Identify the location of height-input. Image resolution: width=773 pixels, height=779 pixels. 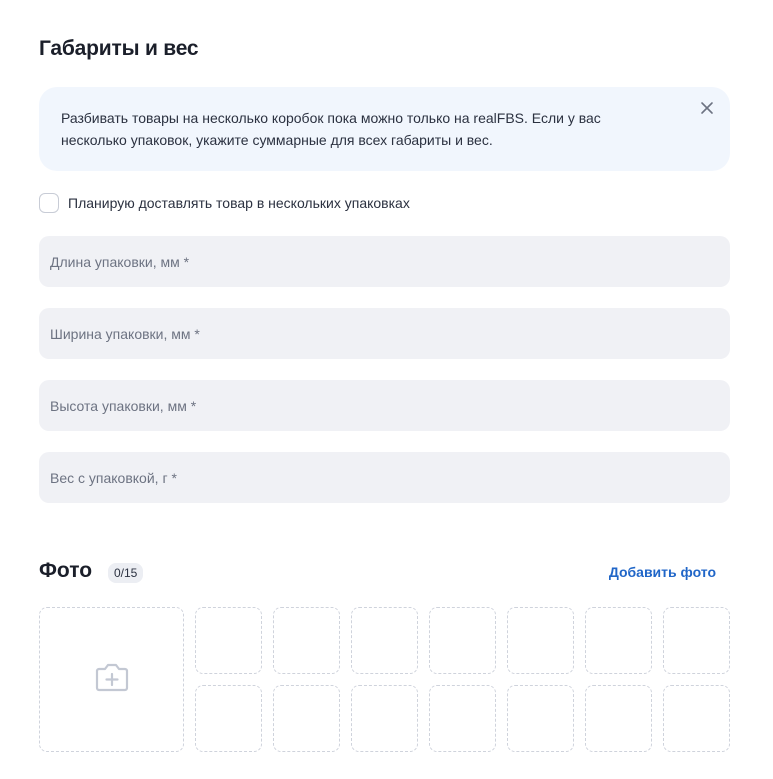
(390, 405).